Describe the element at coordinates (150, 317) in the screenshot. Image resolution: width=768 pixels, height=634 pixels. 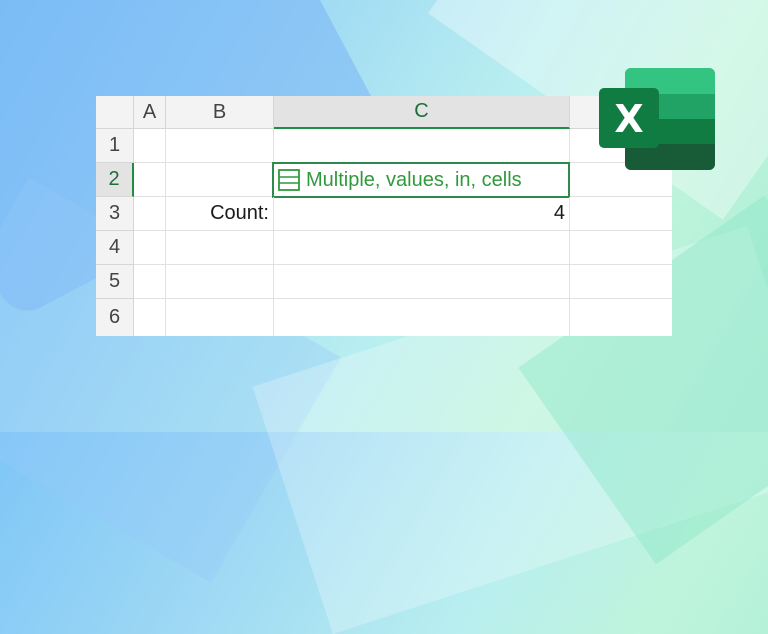
I see `cell-a6` at that location.